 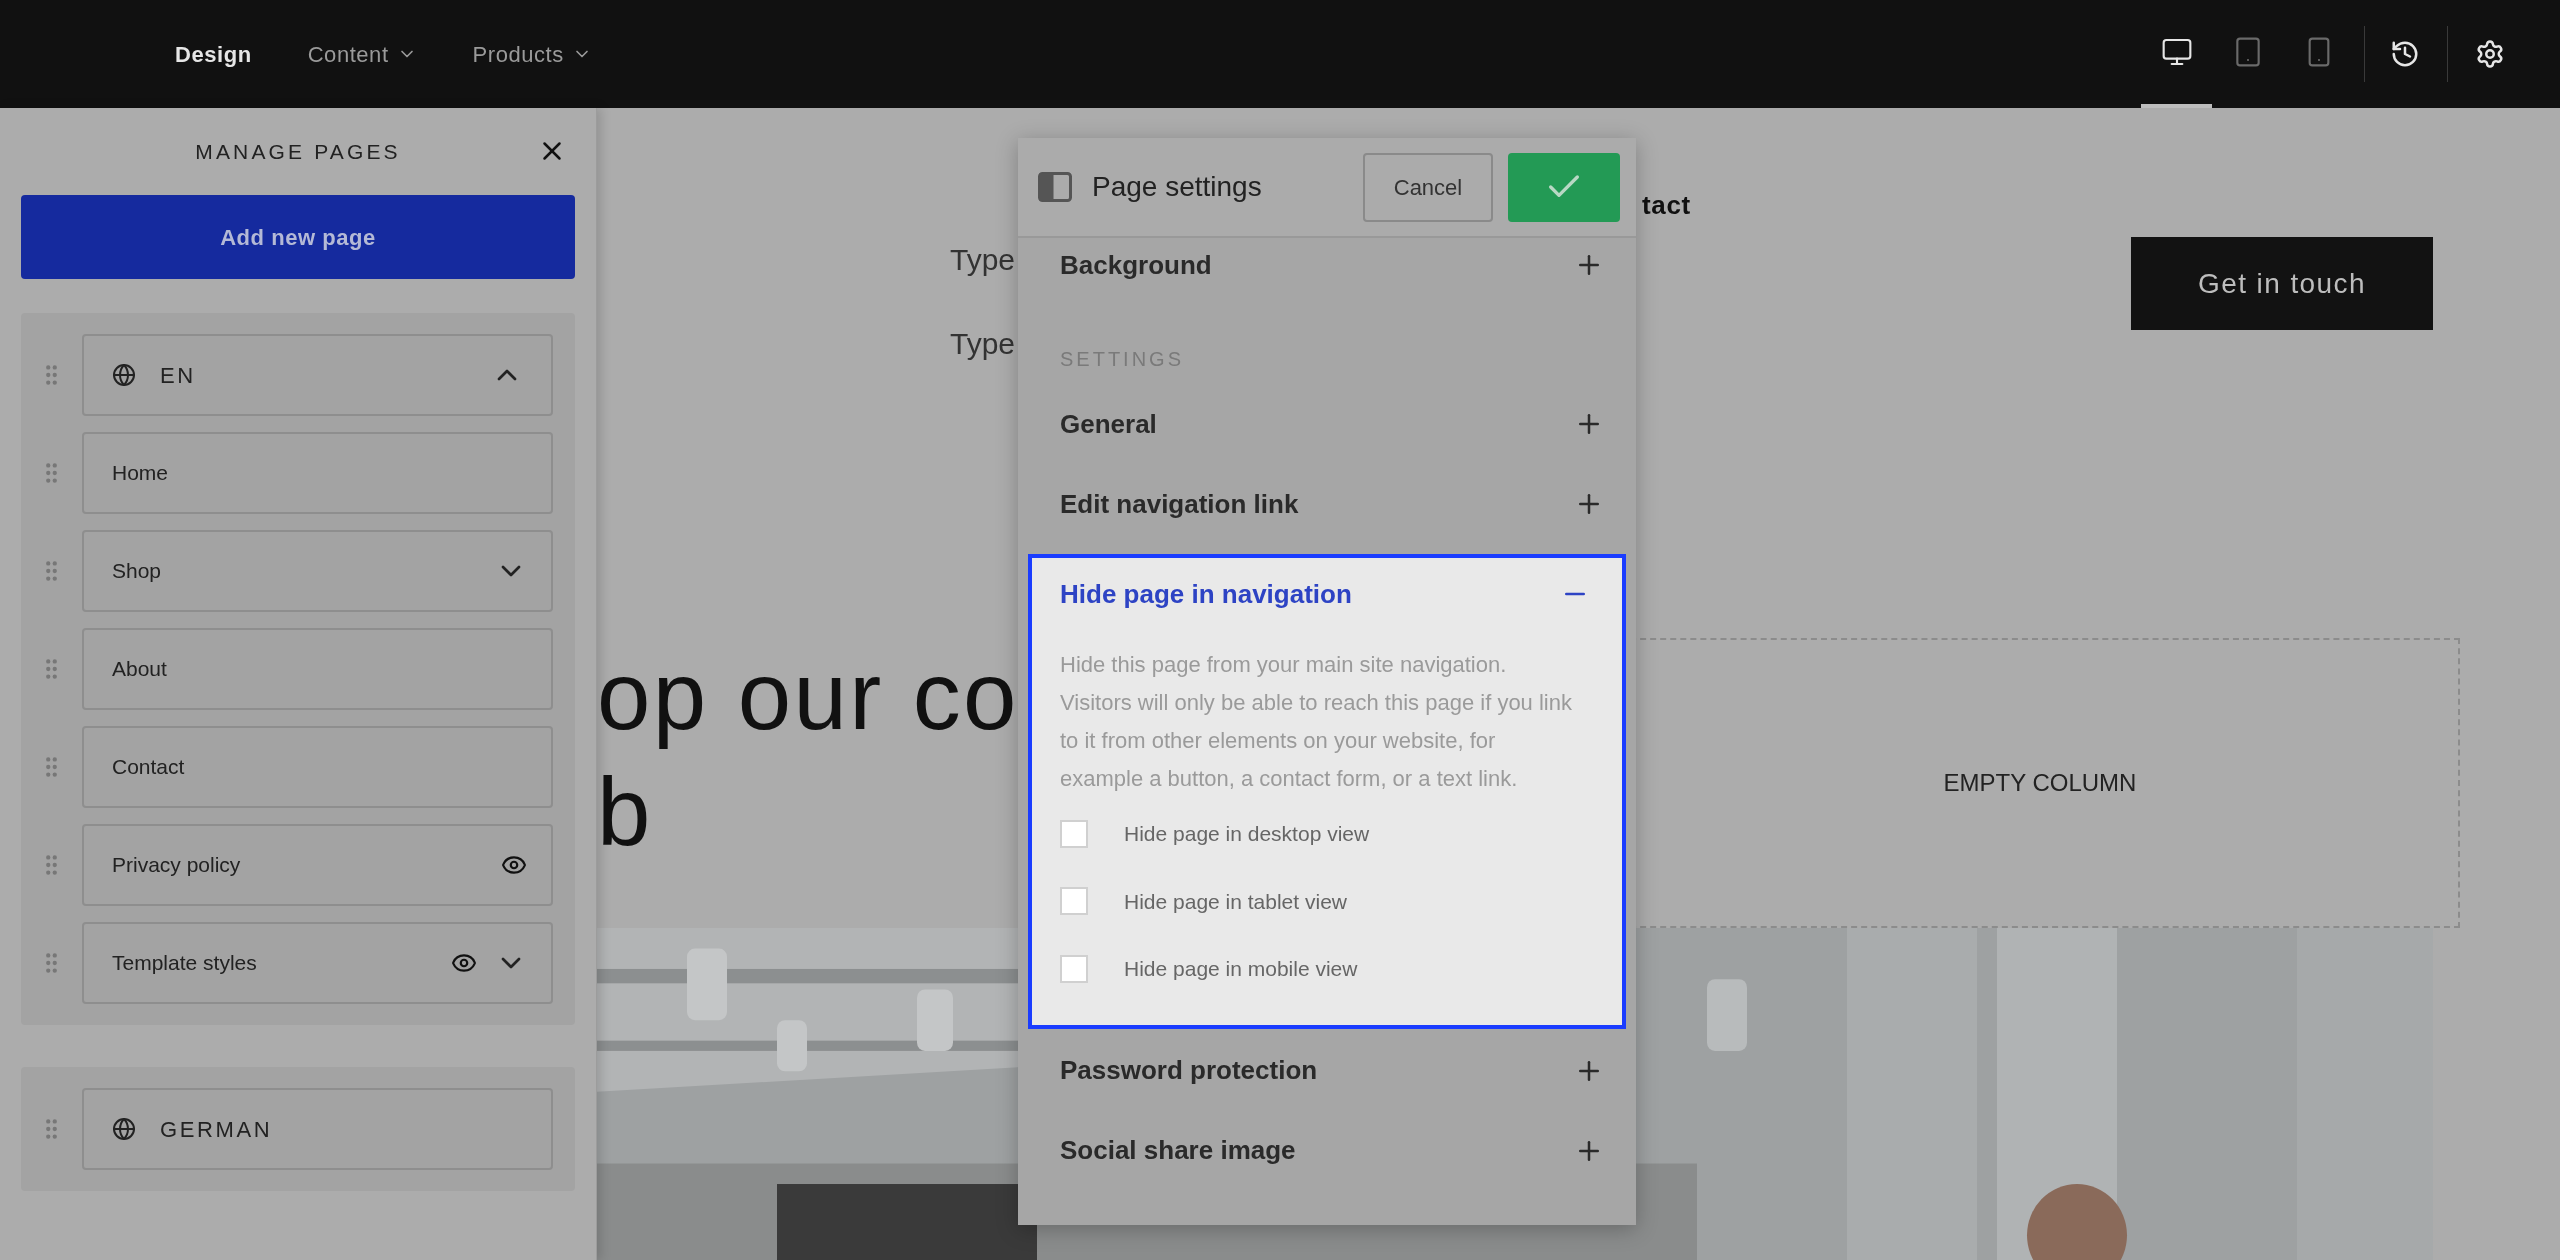 I want to click on section-description: Hide this page from your main site navigation. Visitors will only be able to reach this page if you link to it from other elements on your website, for example a button, a contact form, or a text link., so click(x=1316, y=722).